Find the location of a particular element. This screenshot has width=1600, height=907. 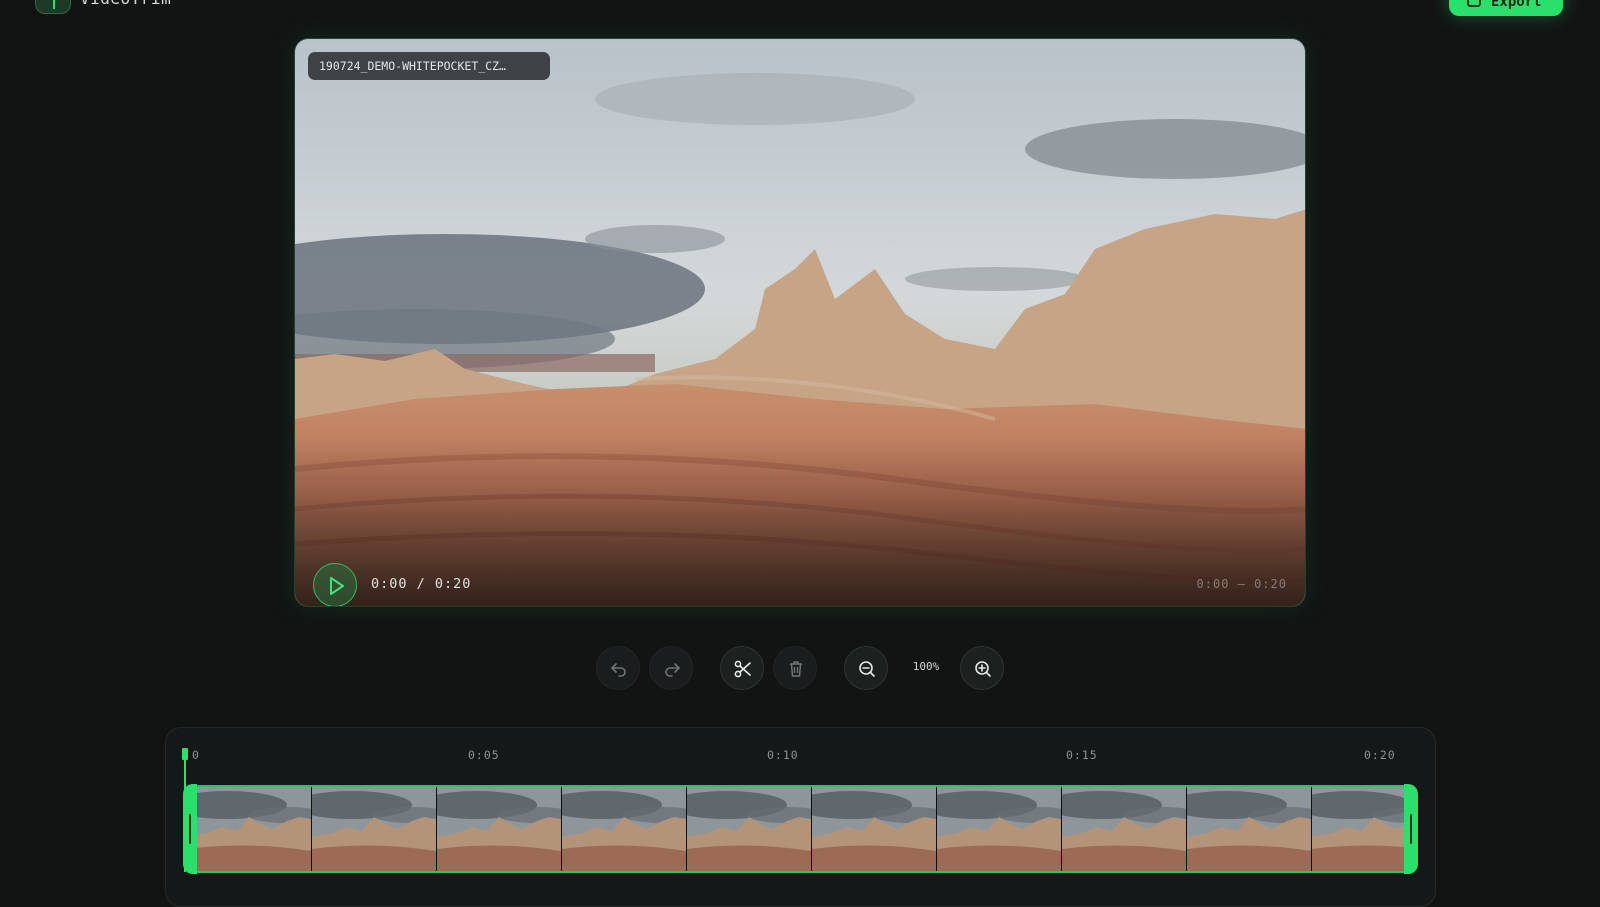

play-button is located at coordinates (335, 584).